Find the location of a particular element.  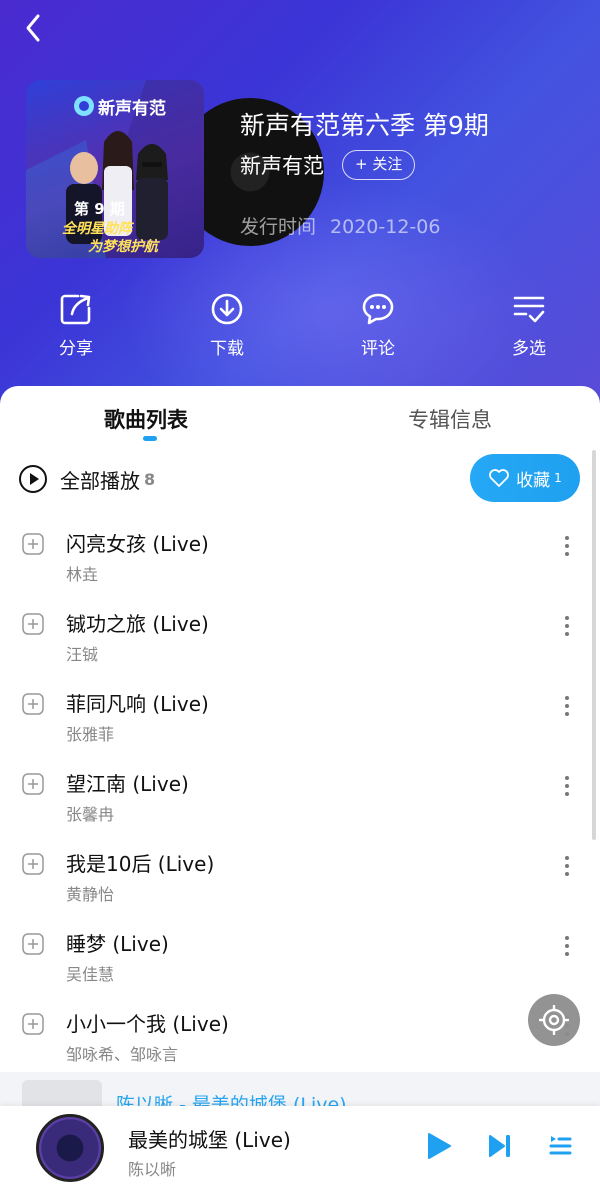

song-title: 望江南 (Live) is located at coordinates (127, 784).